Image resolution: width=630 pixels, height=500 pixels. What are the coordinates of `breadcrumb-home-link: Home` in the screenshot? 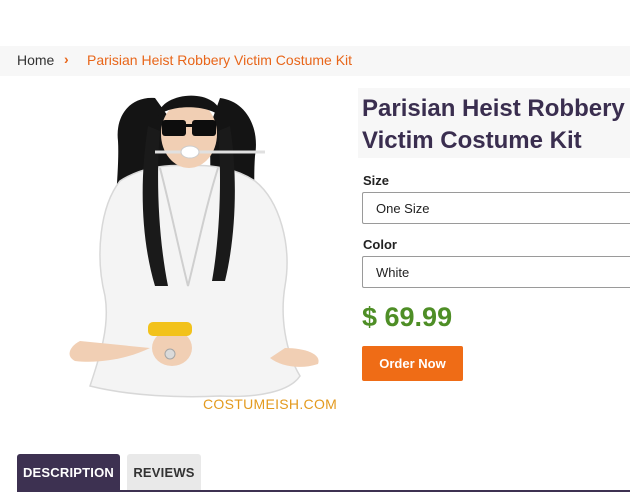 It's located at (35, 60).